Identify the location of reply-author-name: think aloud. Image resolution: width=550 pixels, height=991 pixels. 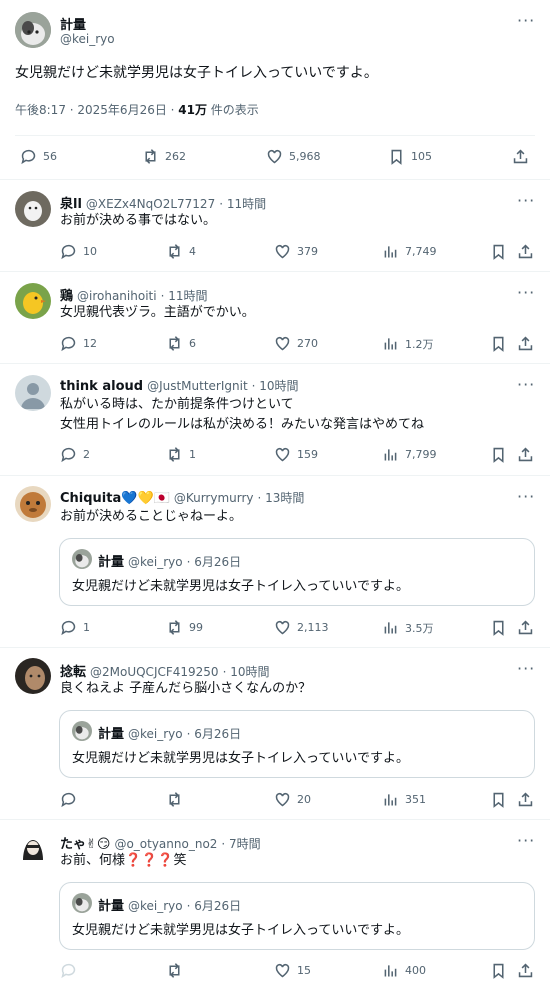
(101, 386).